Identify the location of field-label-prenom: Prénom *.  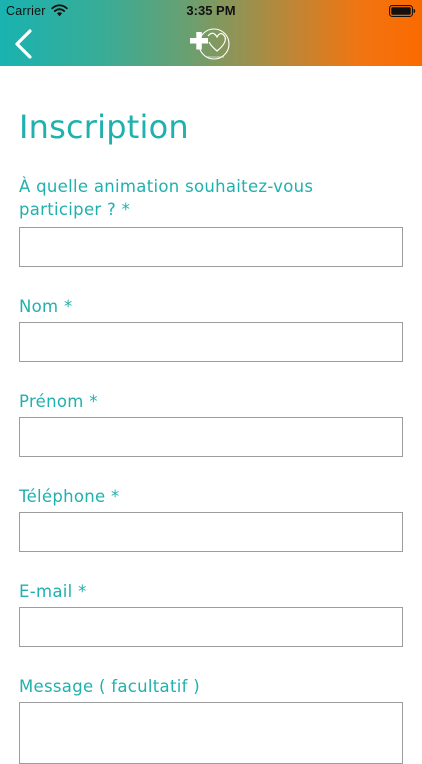
(58, 401).